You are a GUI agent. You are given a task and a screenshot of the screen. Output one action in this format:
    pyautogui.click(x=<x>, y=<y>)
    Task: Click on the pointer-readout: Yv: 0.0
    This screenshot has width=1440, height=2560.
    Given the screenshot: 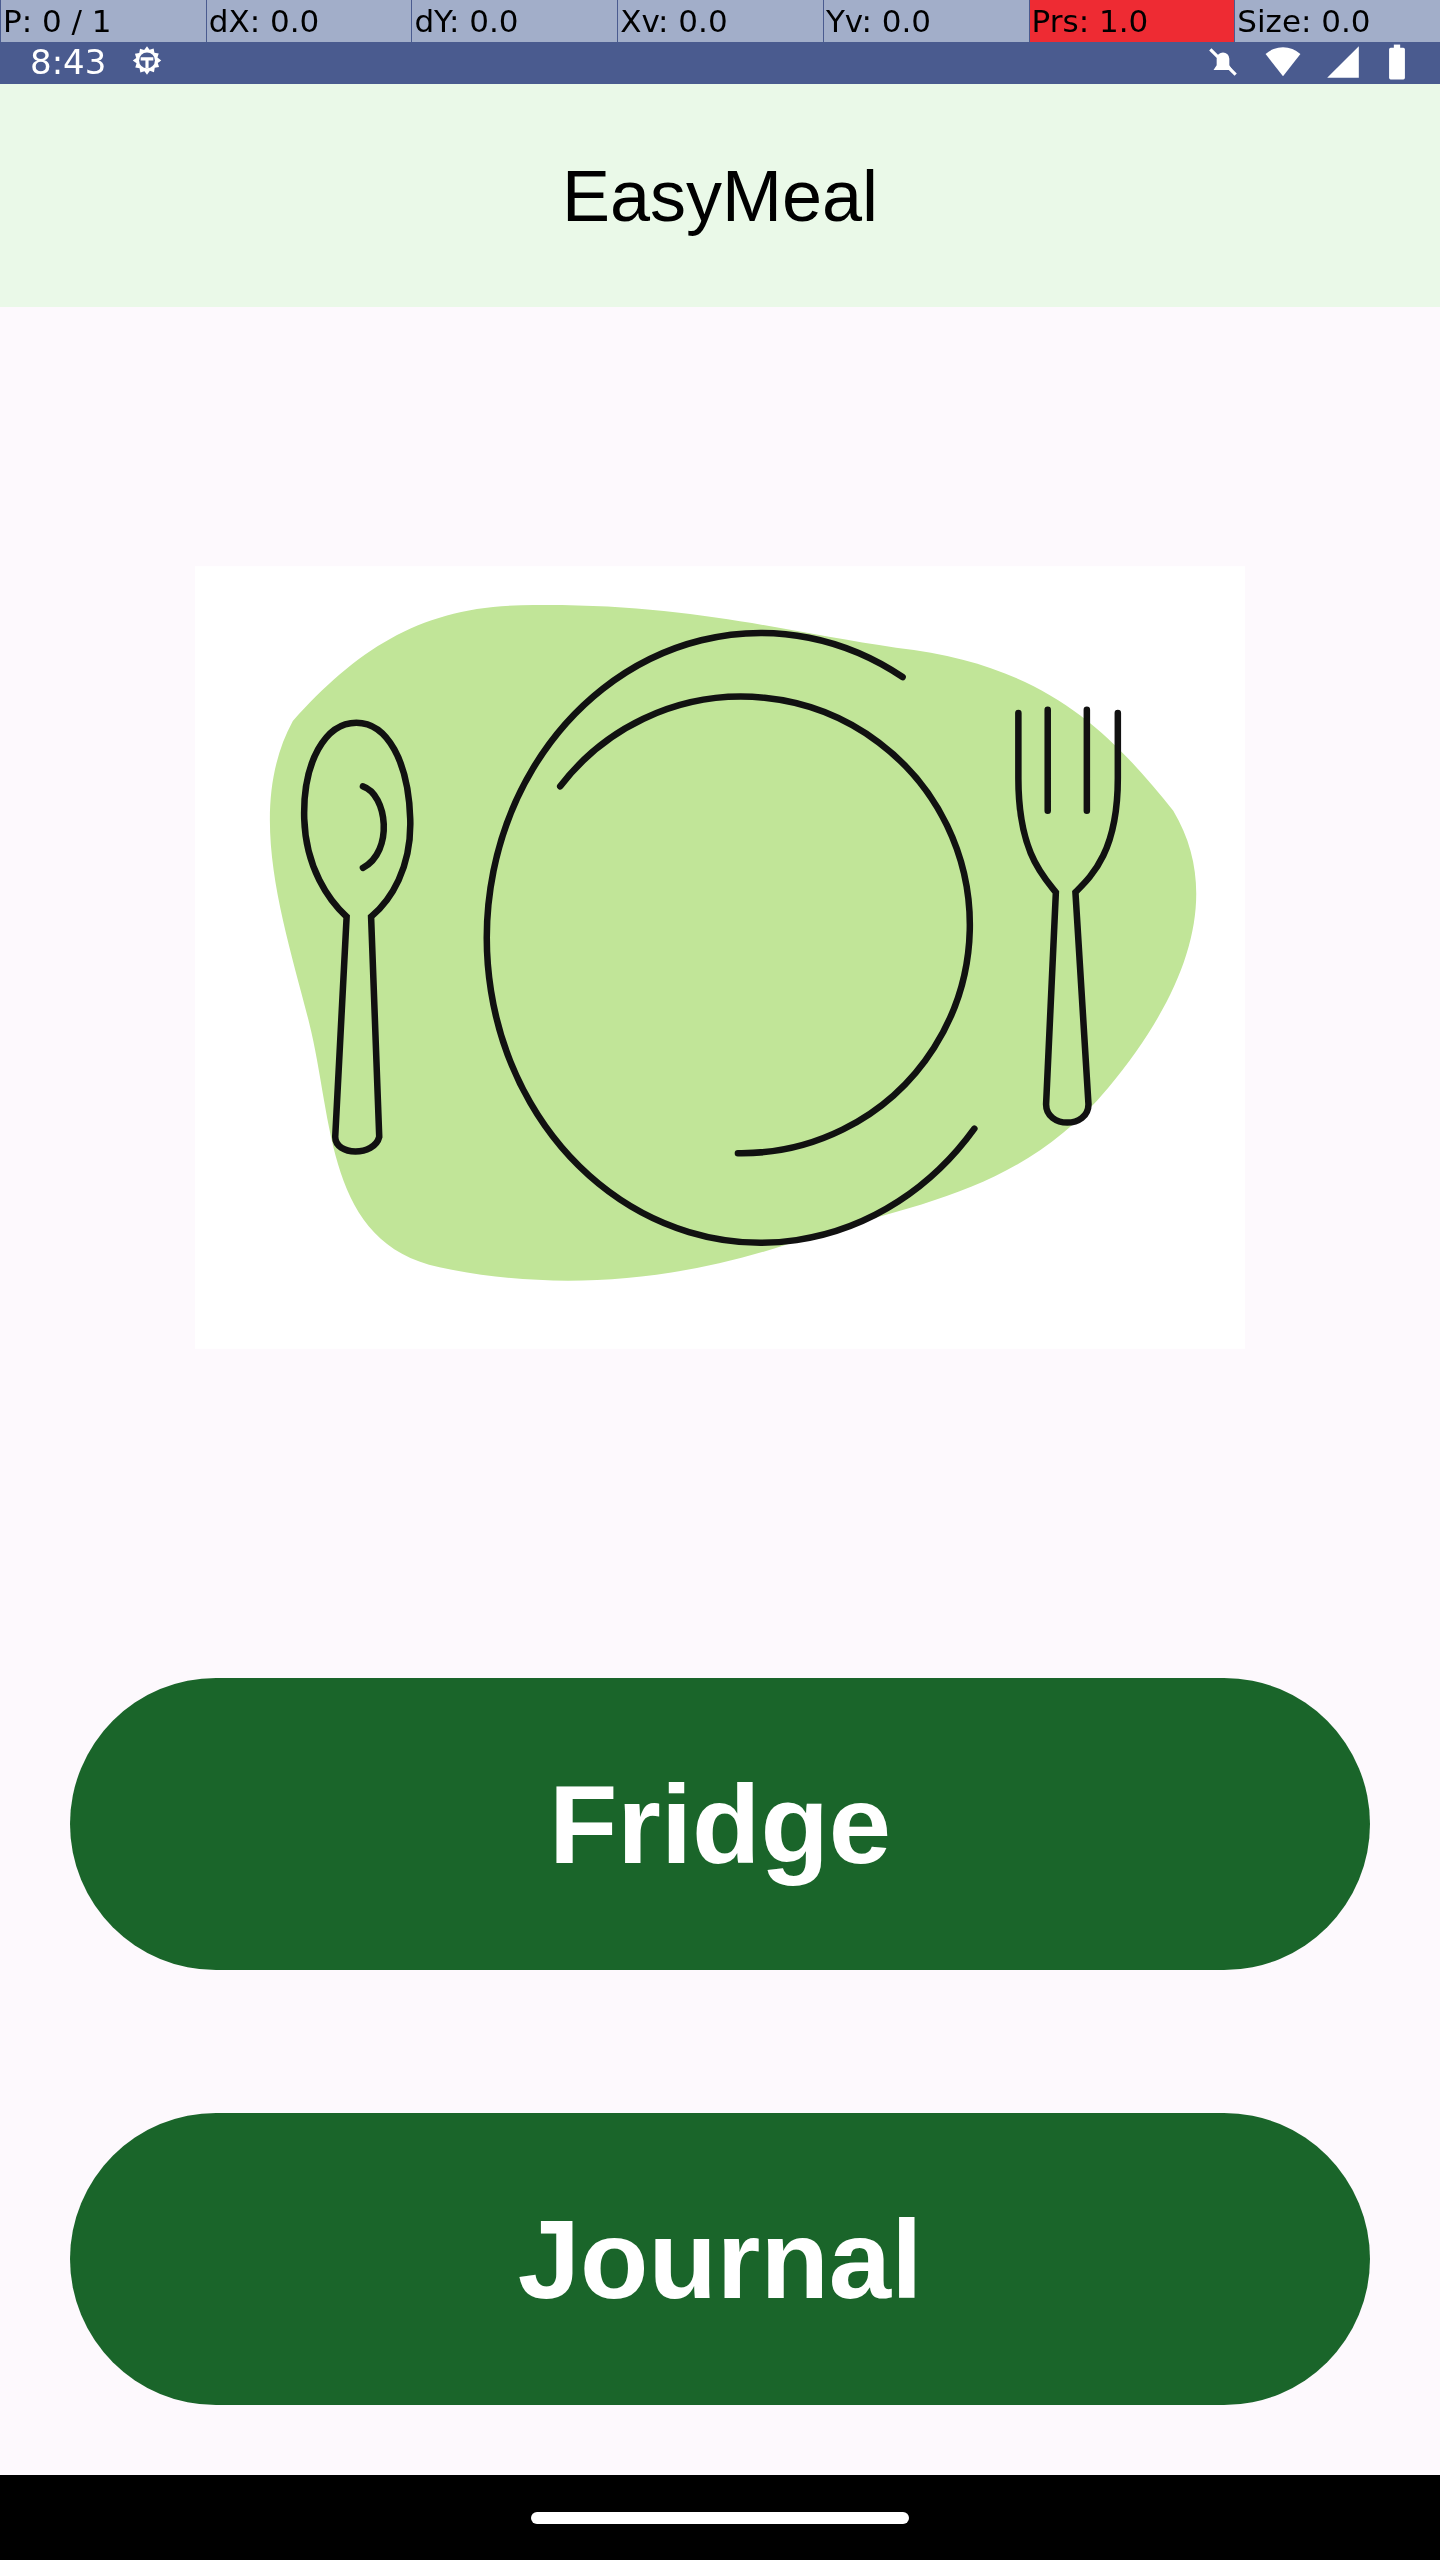 What is the action you would take?
    pyautogui.click(x=925, y=21)
    